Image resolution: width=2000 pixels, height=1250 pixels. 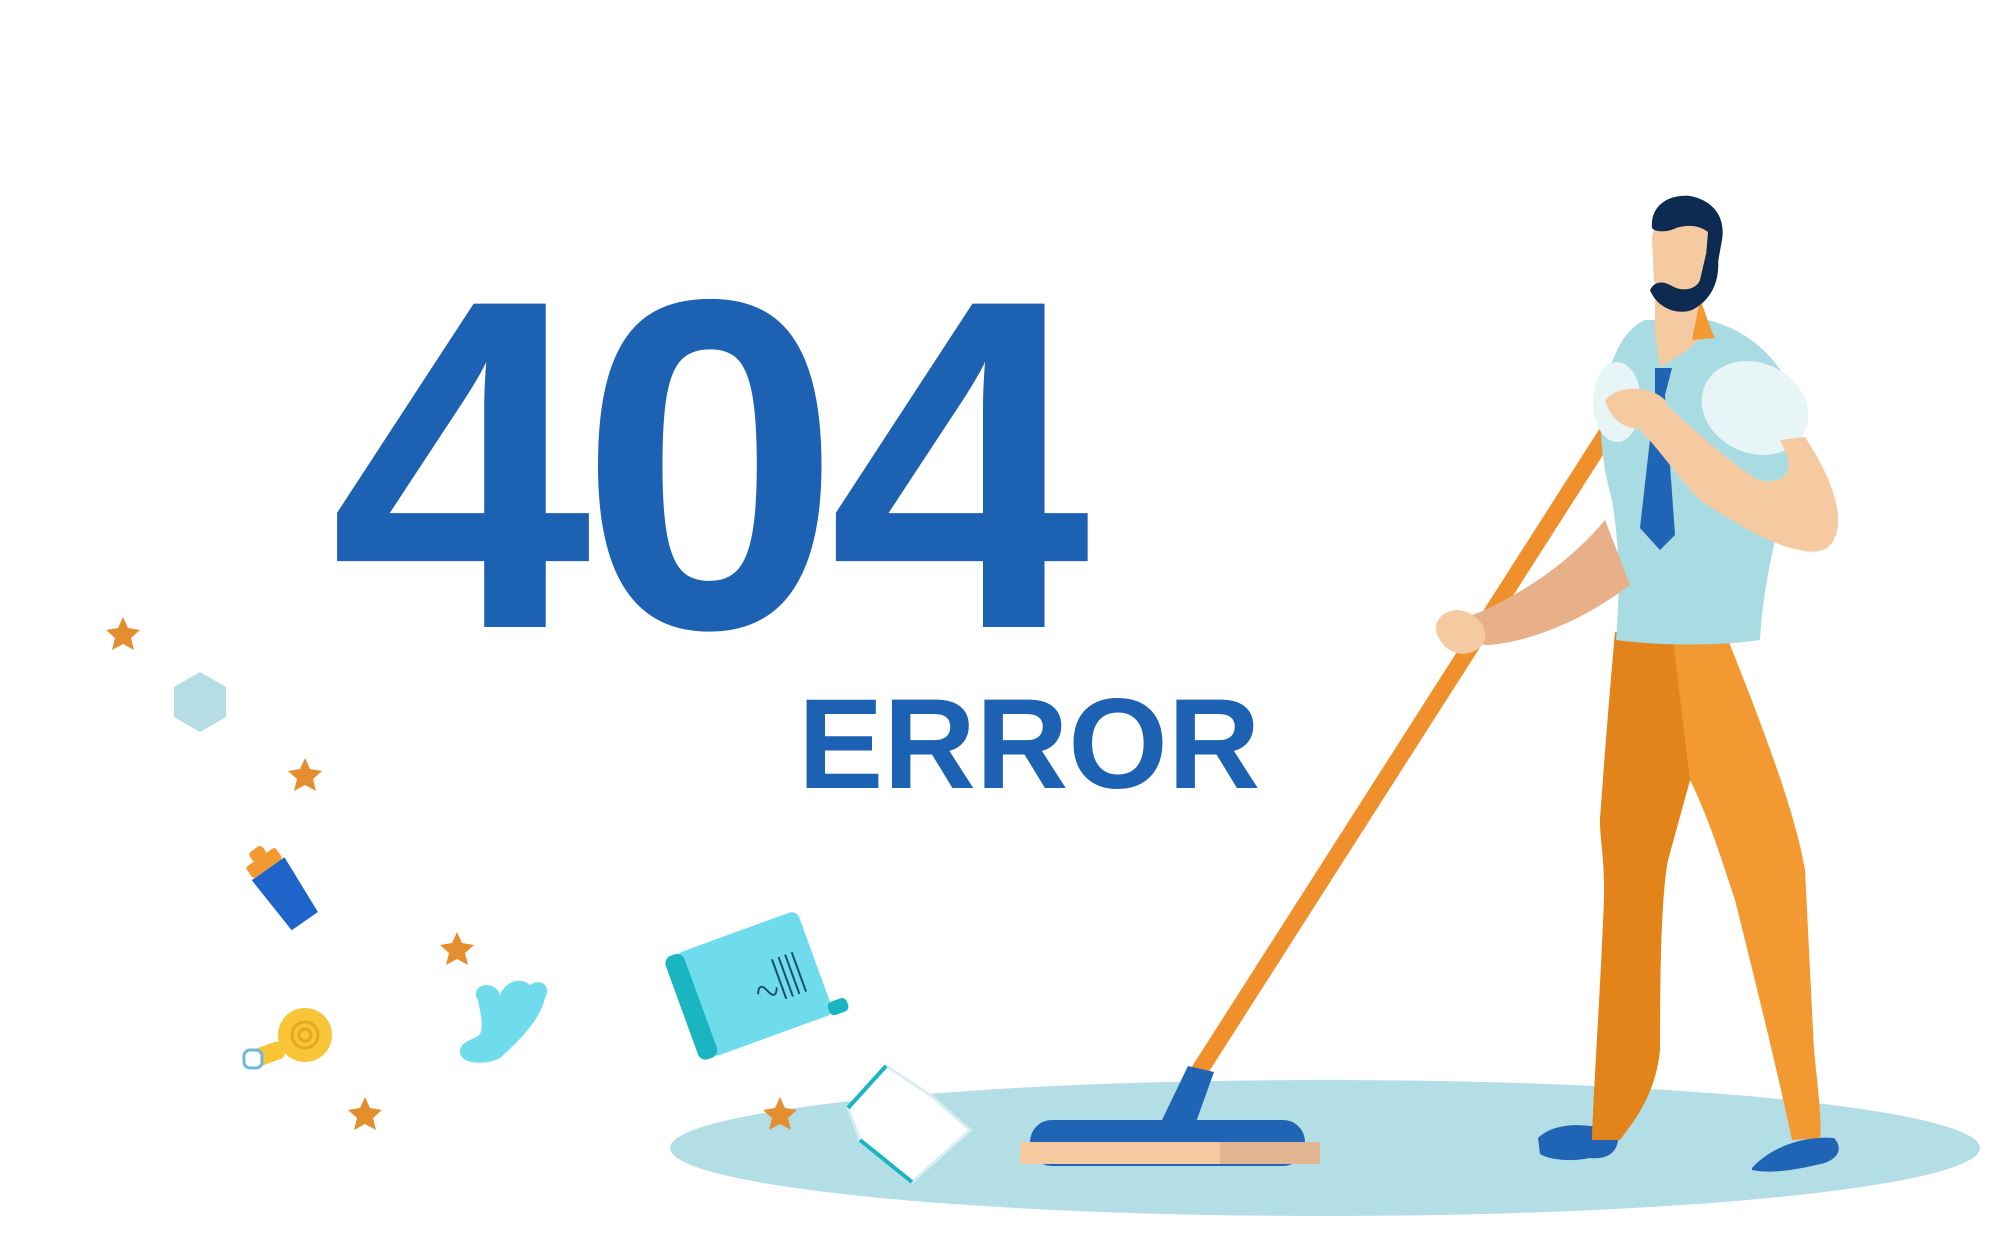 I want to click on hexagon-icon, so click(x=200, y=702).